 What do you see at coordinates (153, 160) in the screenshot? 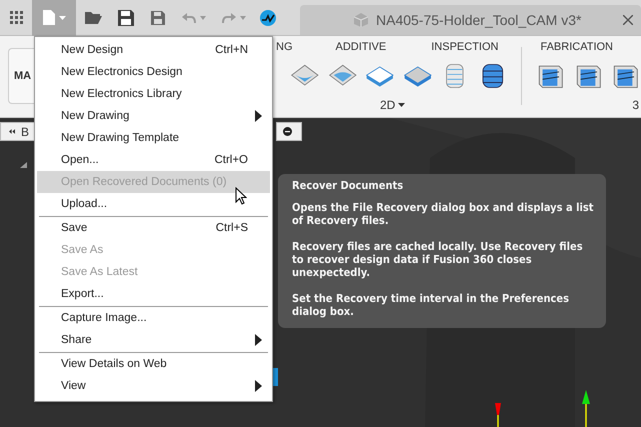
I see `menu-item: Open... Ctrl+O` at bounding box center [153, 160].